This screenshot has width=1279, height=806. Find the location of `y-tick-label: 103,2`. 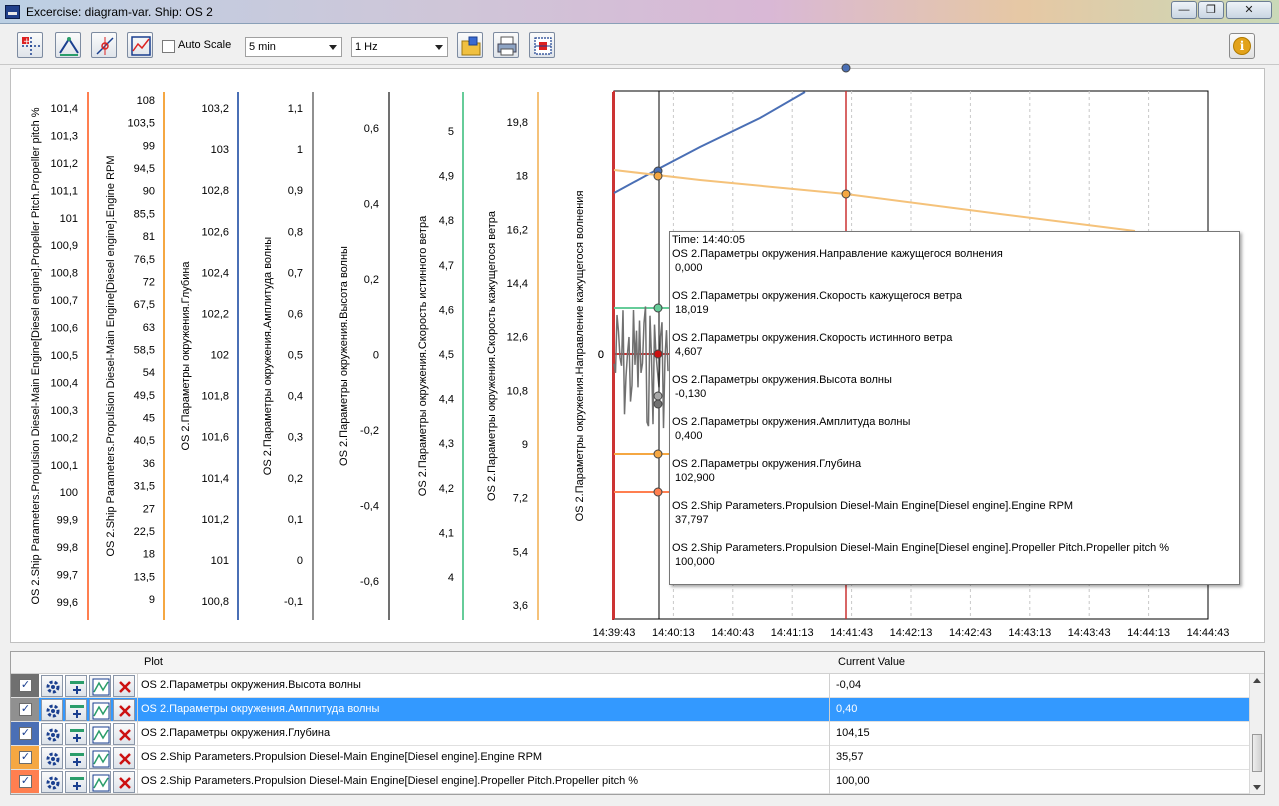

y-tick-label: 103,2 is located at coordinates (215, 109).